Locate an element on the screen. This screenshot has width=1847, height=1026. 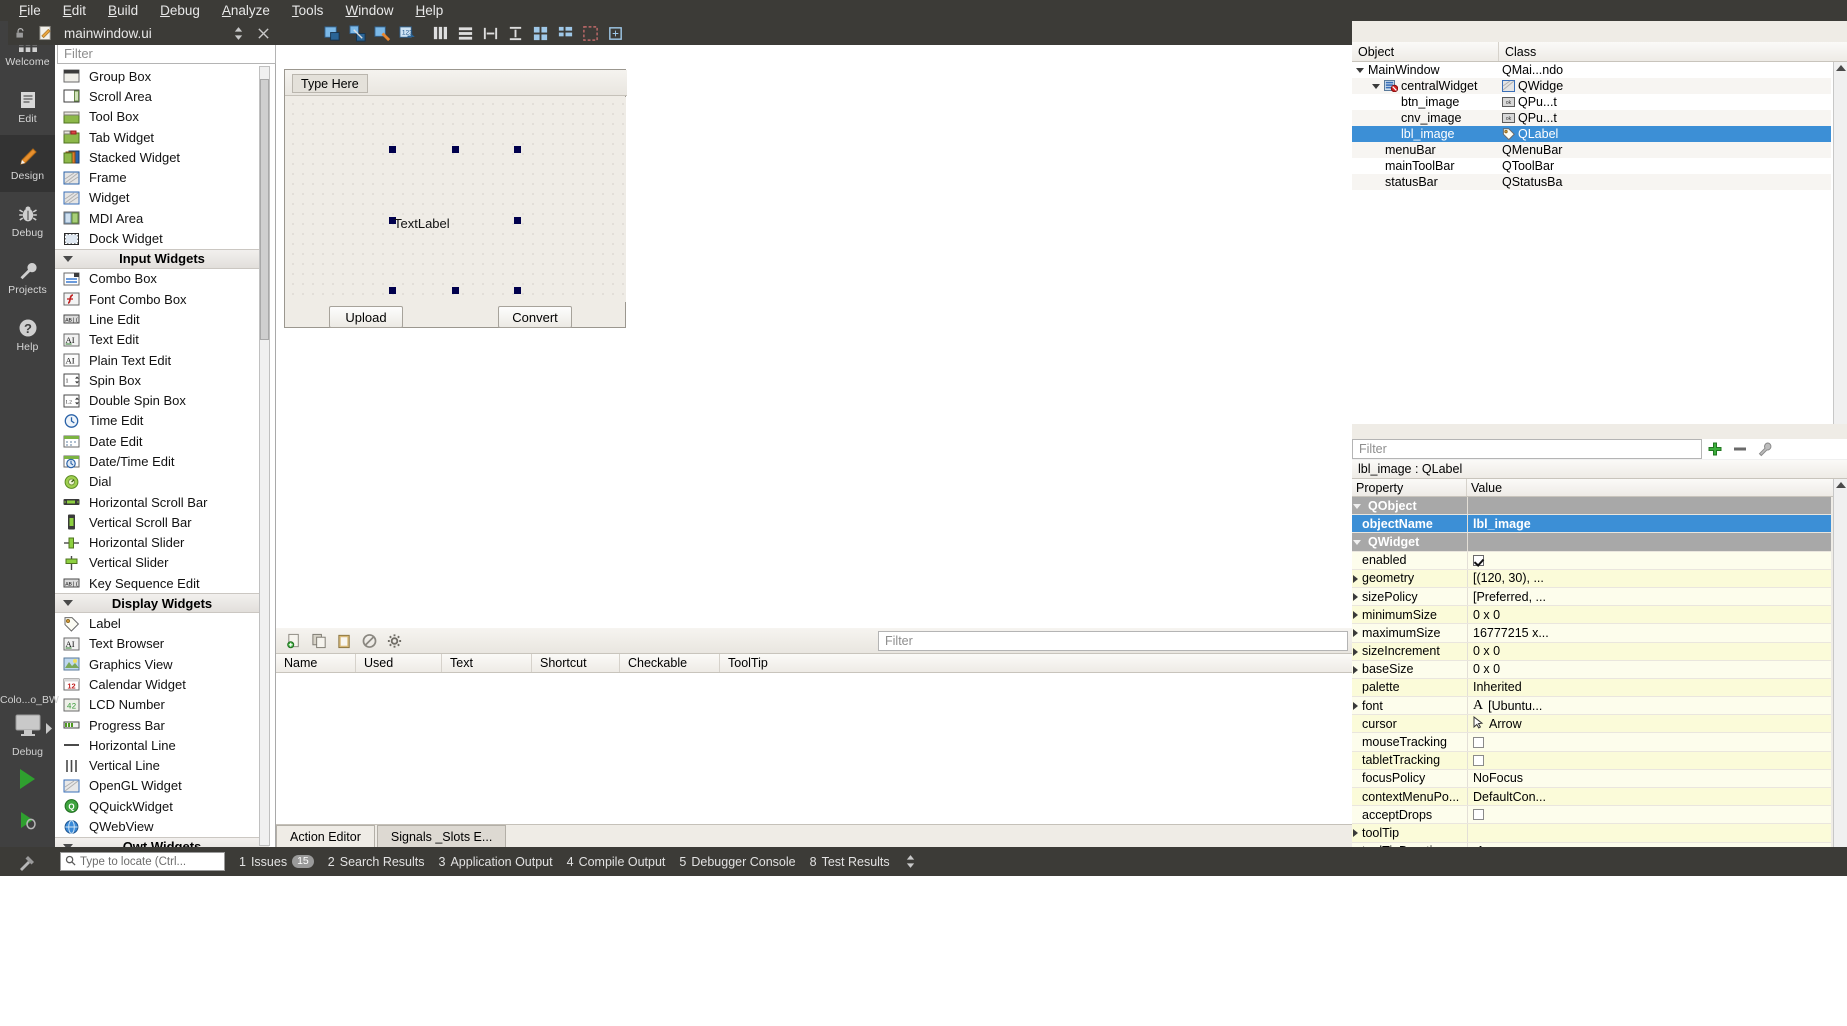
widget-box-filter-input: Filter is located at coordinates (166, 53).